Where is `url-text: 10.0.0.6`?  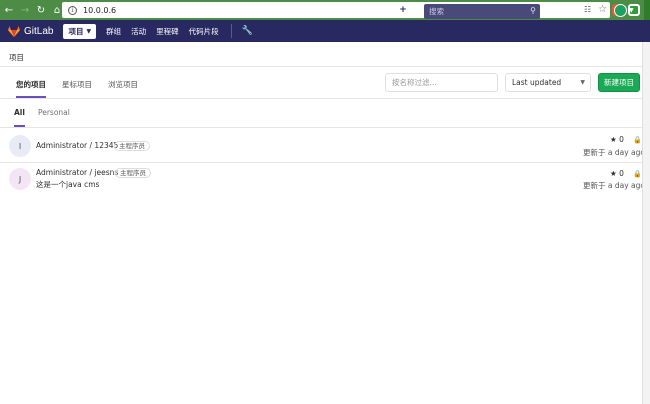 url-text: 10.0.0.6 is located at coordinates (100, 10).